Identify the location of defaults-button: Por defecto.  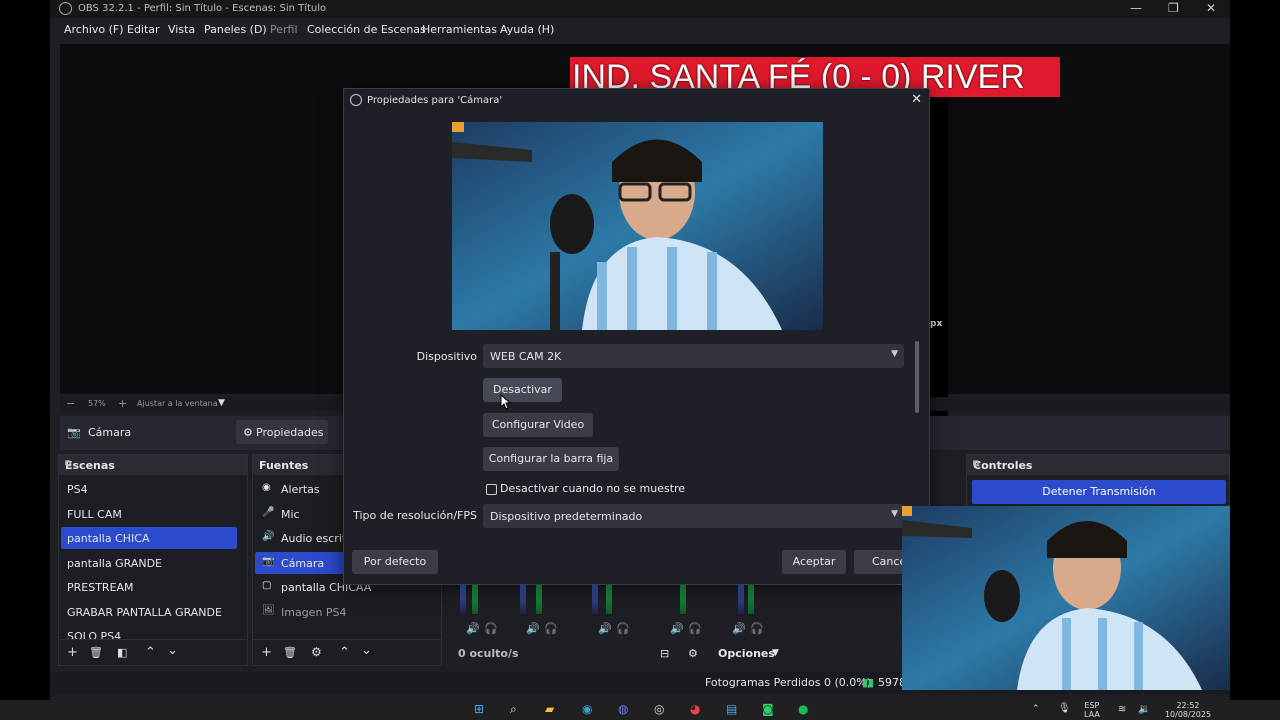
(395, 562).